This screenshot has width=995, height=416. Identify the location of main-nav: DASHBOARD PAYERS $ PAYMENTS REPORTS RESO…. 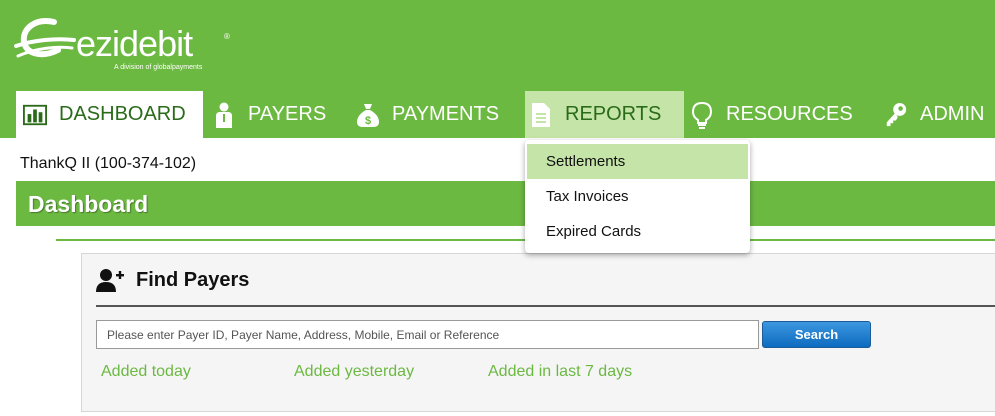
(497, 114).